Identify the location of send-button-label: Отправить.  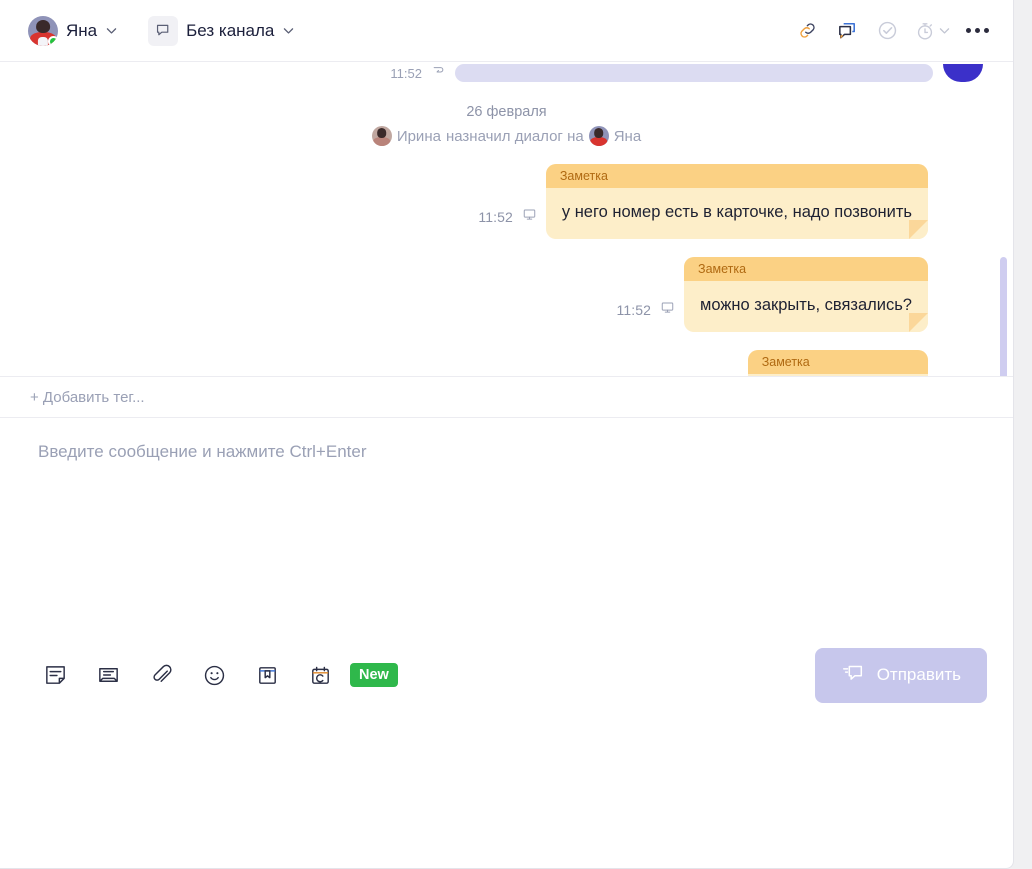
(918, 674).